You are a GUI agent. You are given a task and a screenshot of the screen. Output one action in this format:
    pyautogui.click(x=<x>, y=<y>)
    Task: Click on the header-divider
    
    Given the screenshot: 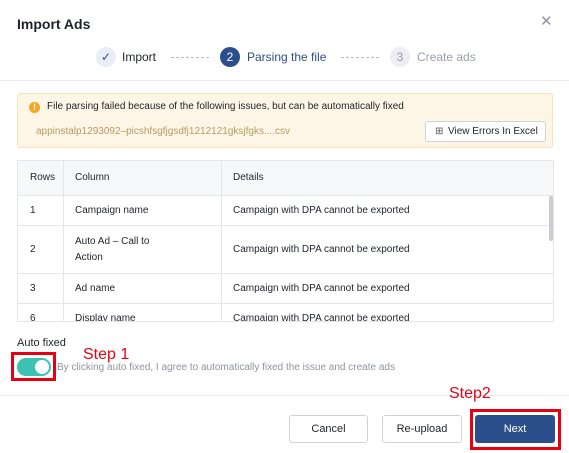 What is the action you would take?
    pyautogui.click(x=284, y=80)
    